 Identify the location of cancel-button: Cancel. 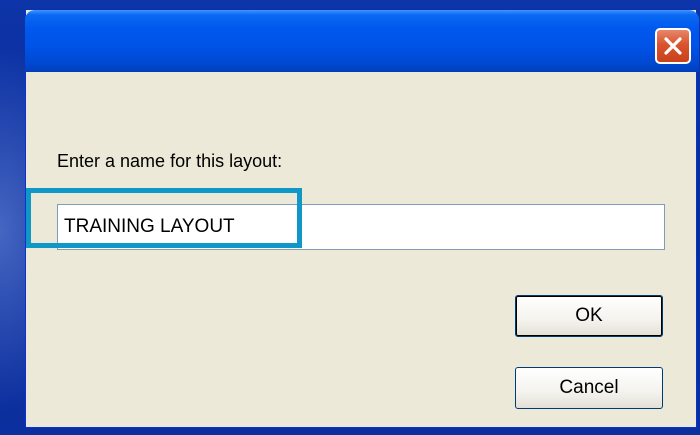
(589, 388).